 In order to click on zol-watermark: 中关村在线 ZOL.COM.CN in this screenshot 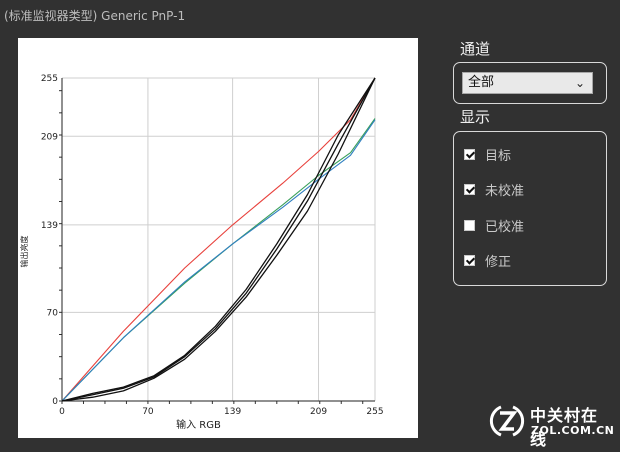, I will do `click(551, 424)`.